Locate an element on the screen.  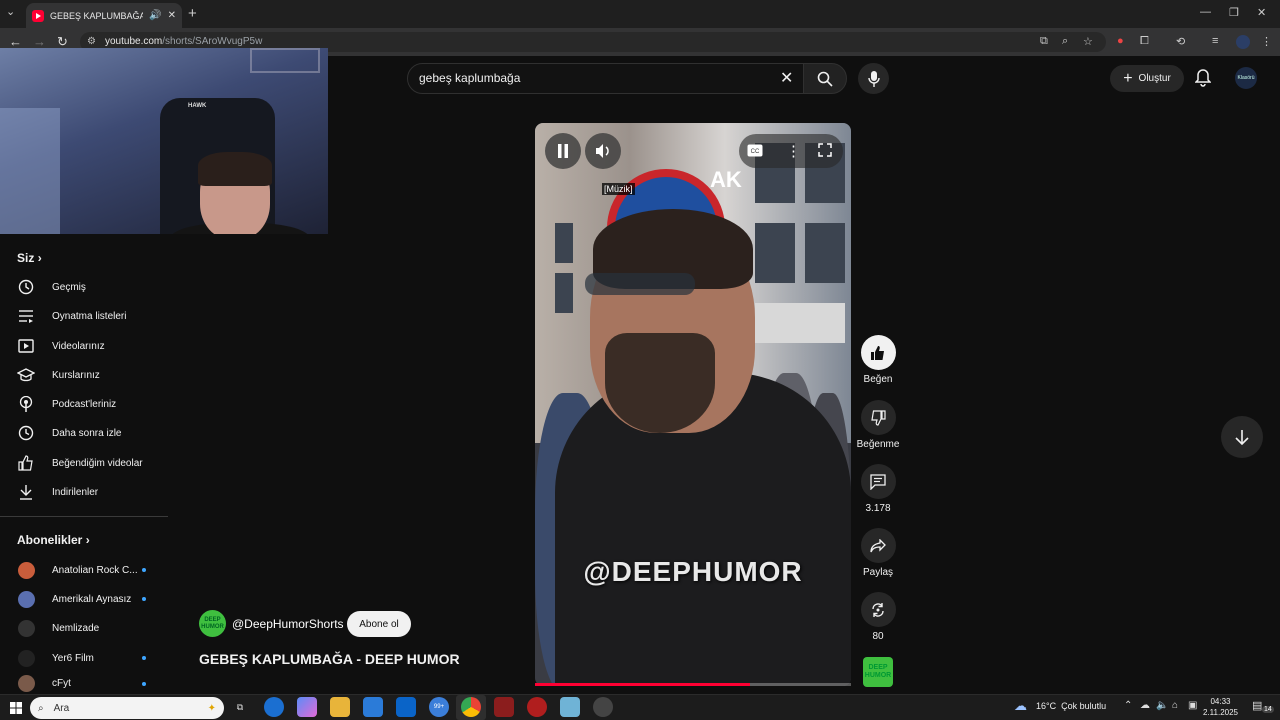
tray-display-icon: ▣ is located at coordinates (1192, 705).